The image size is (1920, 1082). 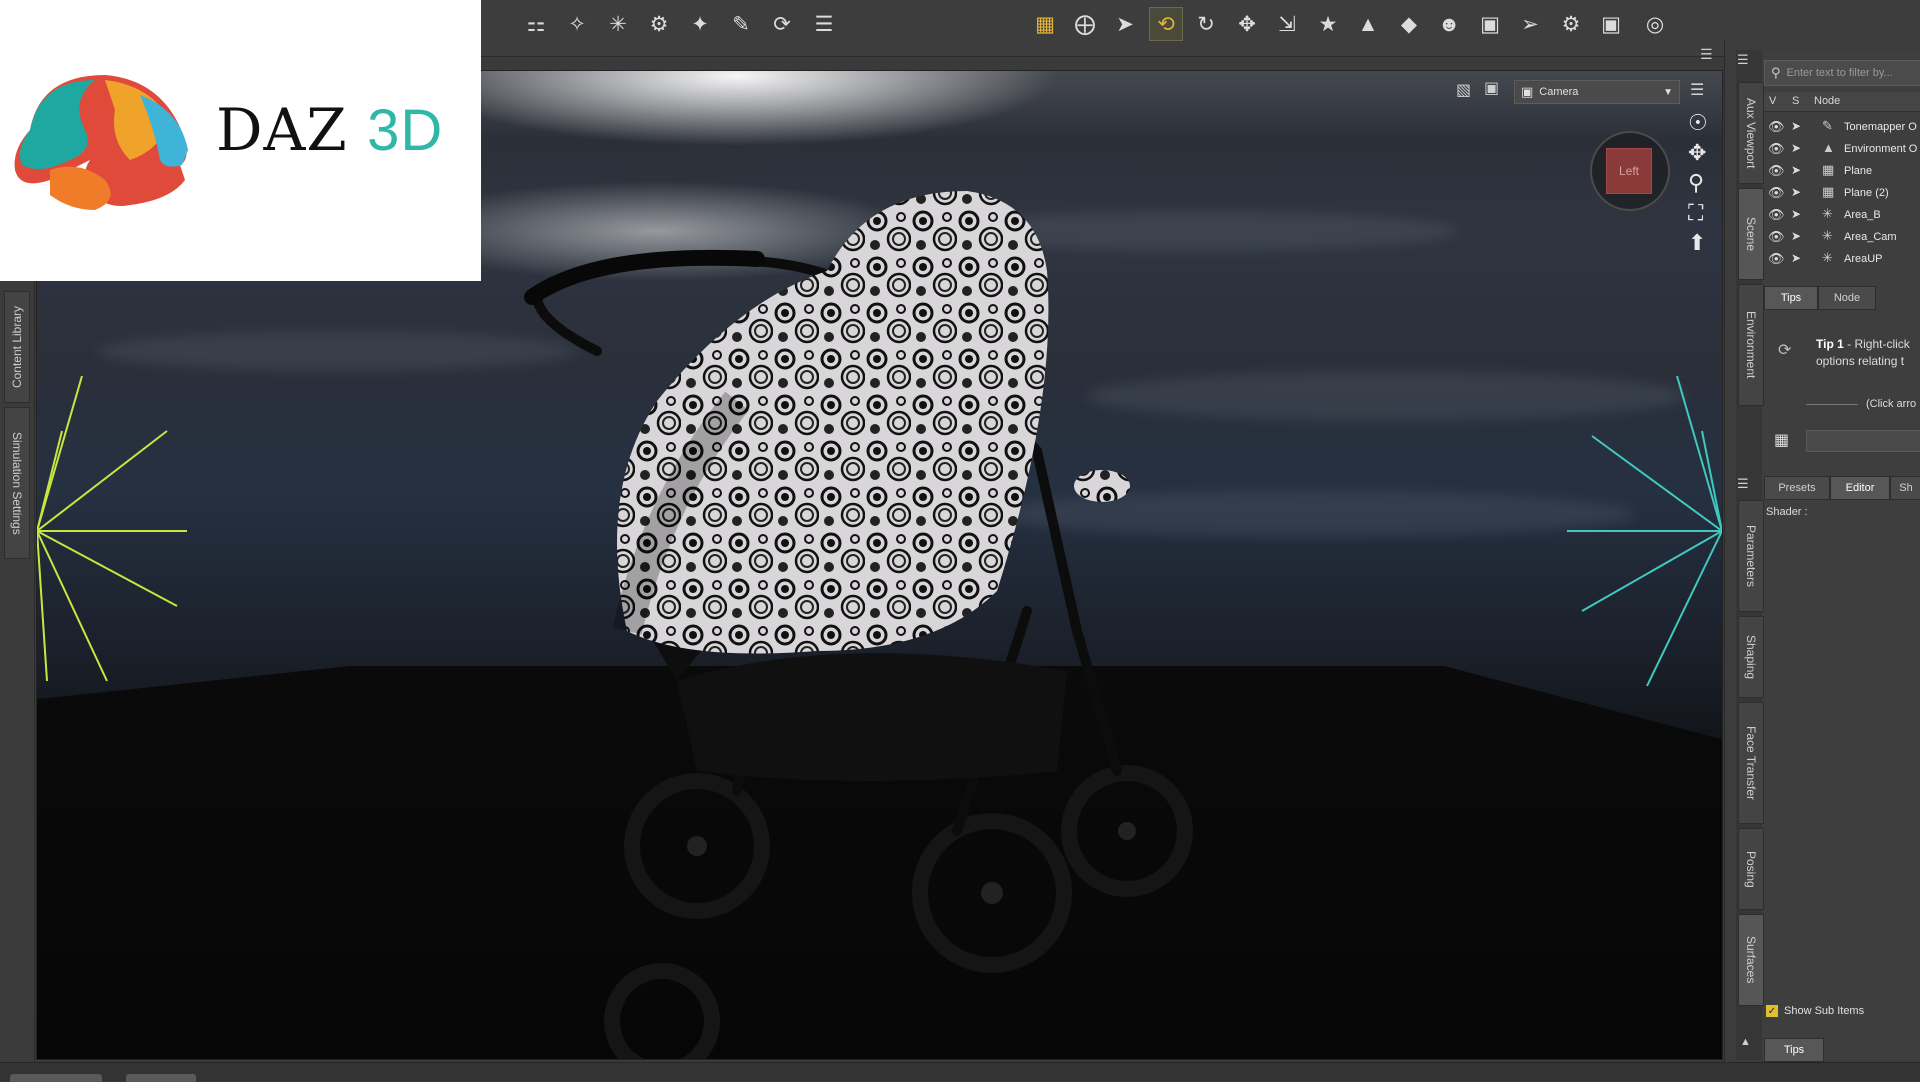 I want to click on light-gizmo-left, so click(x=112, y=528).